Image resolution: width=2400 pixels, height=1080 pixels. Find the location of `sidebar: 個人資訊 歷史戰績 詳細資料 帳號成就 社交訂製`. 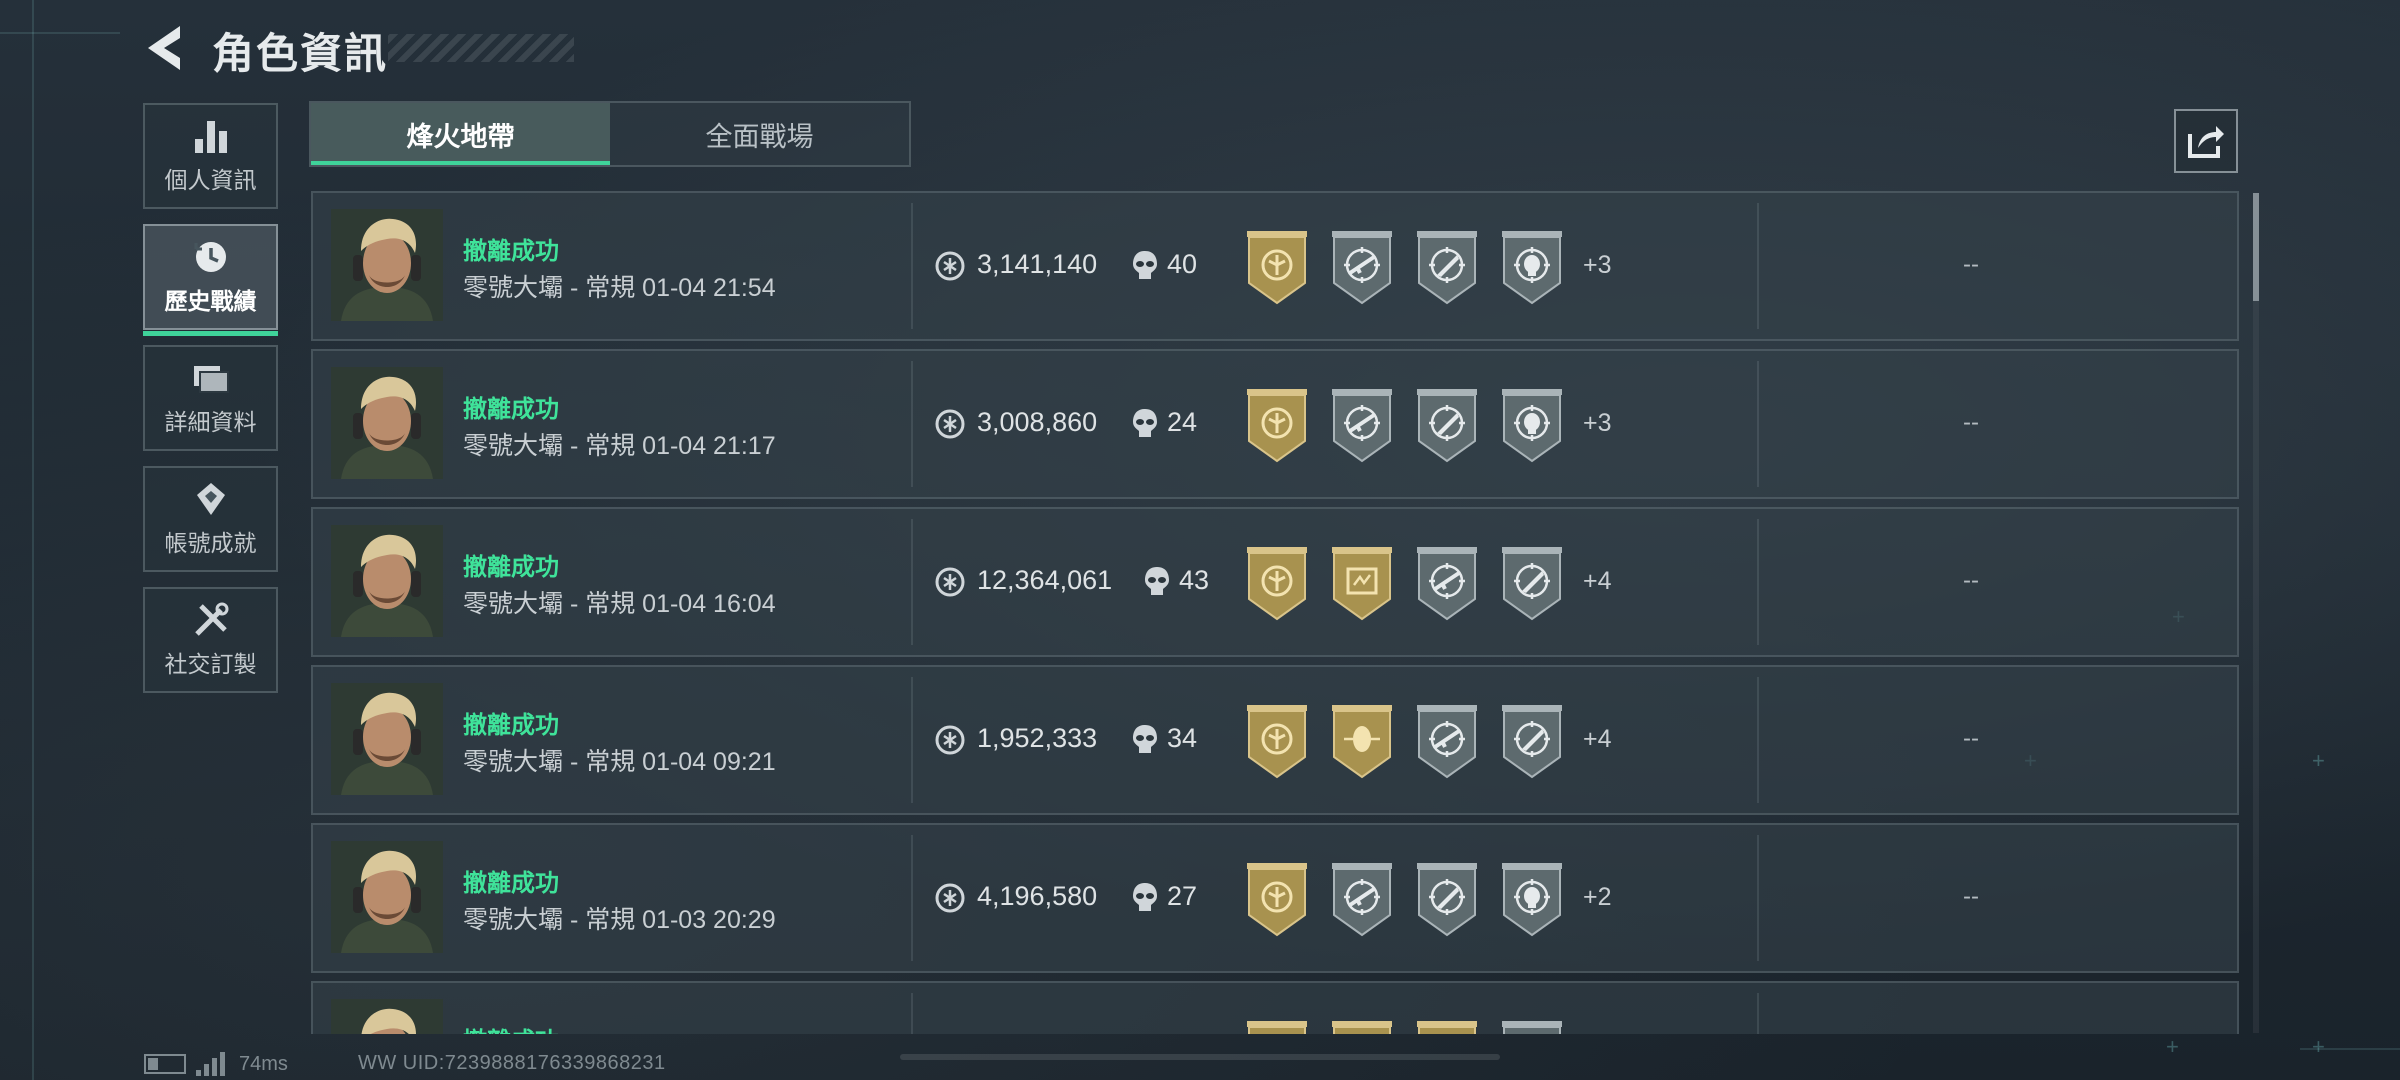

sidebar: 個人資訊 歷史戰績 詳細資料 帳號成就 社交訂製 is located at coordinates (211, 405).